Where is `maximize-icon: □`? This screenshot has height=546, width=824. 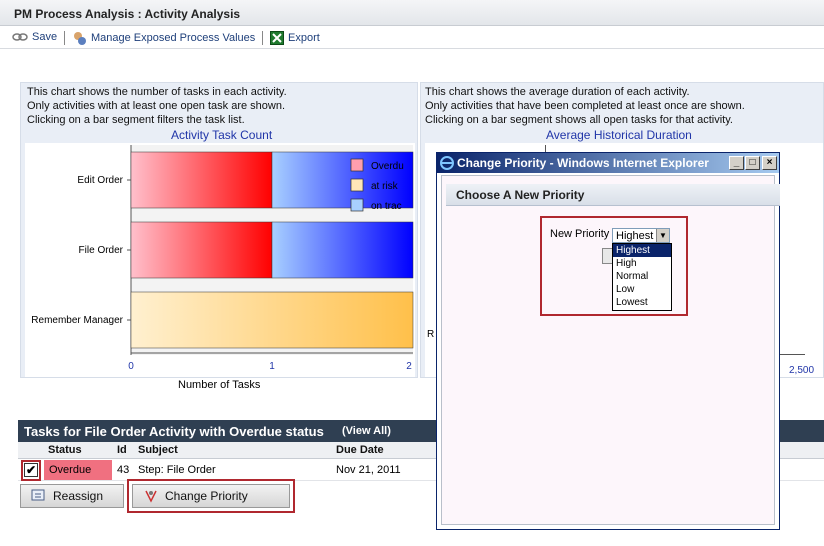
maximize-icon: □ is located at coordinates (752, 163).